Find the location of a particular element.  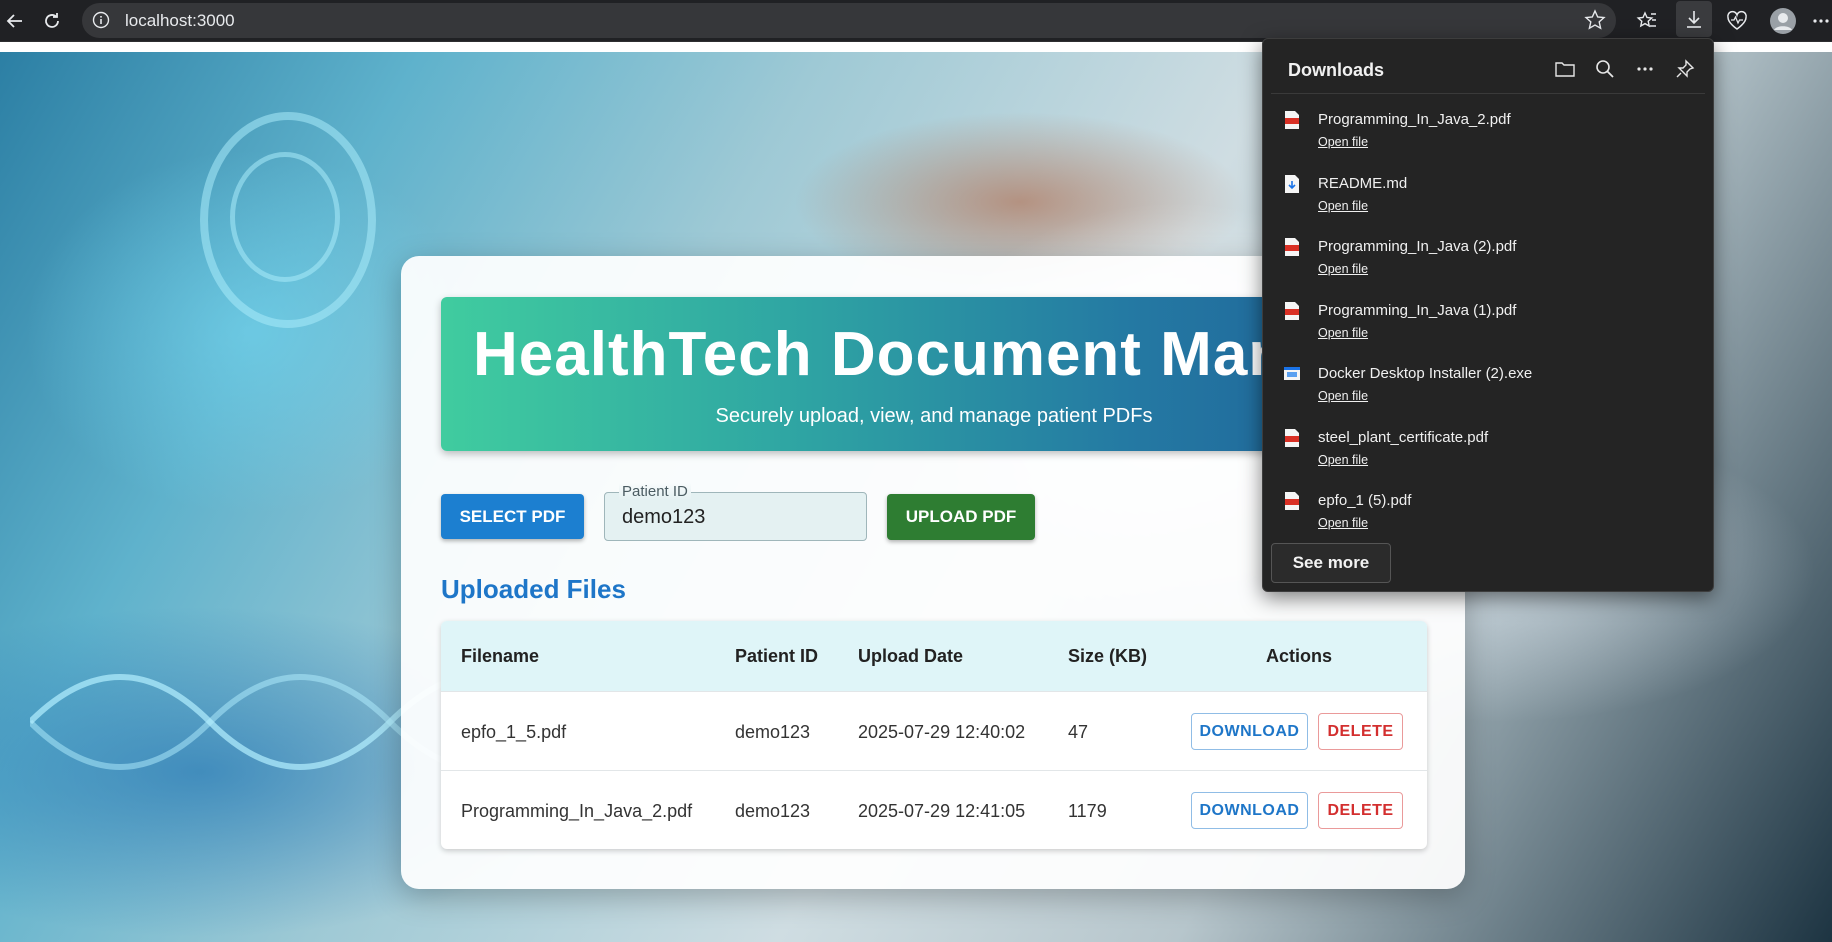

back-arrow-icon is located at coordinates (14, 21).